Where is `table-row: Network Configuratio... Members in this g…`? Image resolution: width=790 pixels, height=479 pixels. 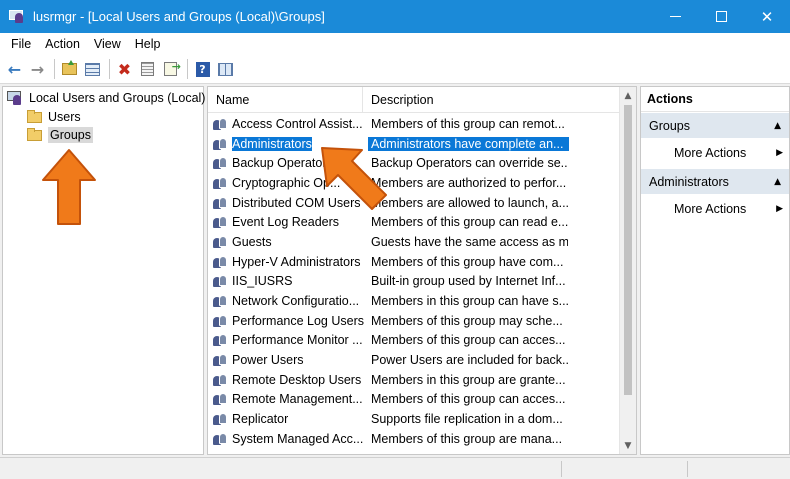 table-row: Network Configuratio... Members in this g… is located at coordinates (414, 301).